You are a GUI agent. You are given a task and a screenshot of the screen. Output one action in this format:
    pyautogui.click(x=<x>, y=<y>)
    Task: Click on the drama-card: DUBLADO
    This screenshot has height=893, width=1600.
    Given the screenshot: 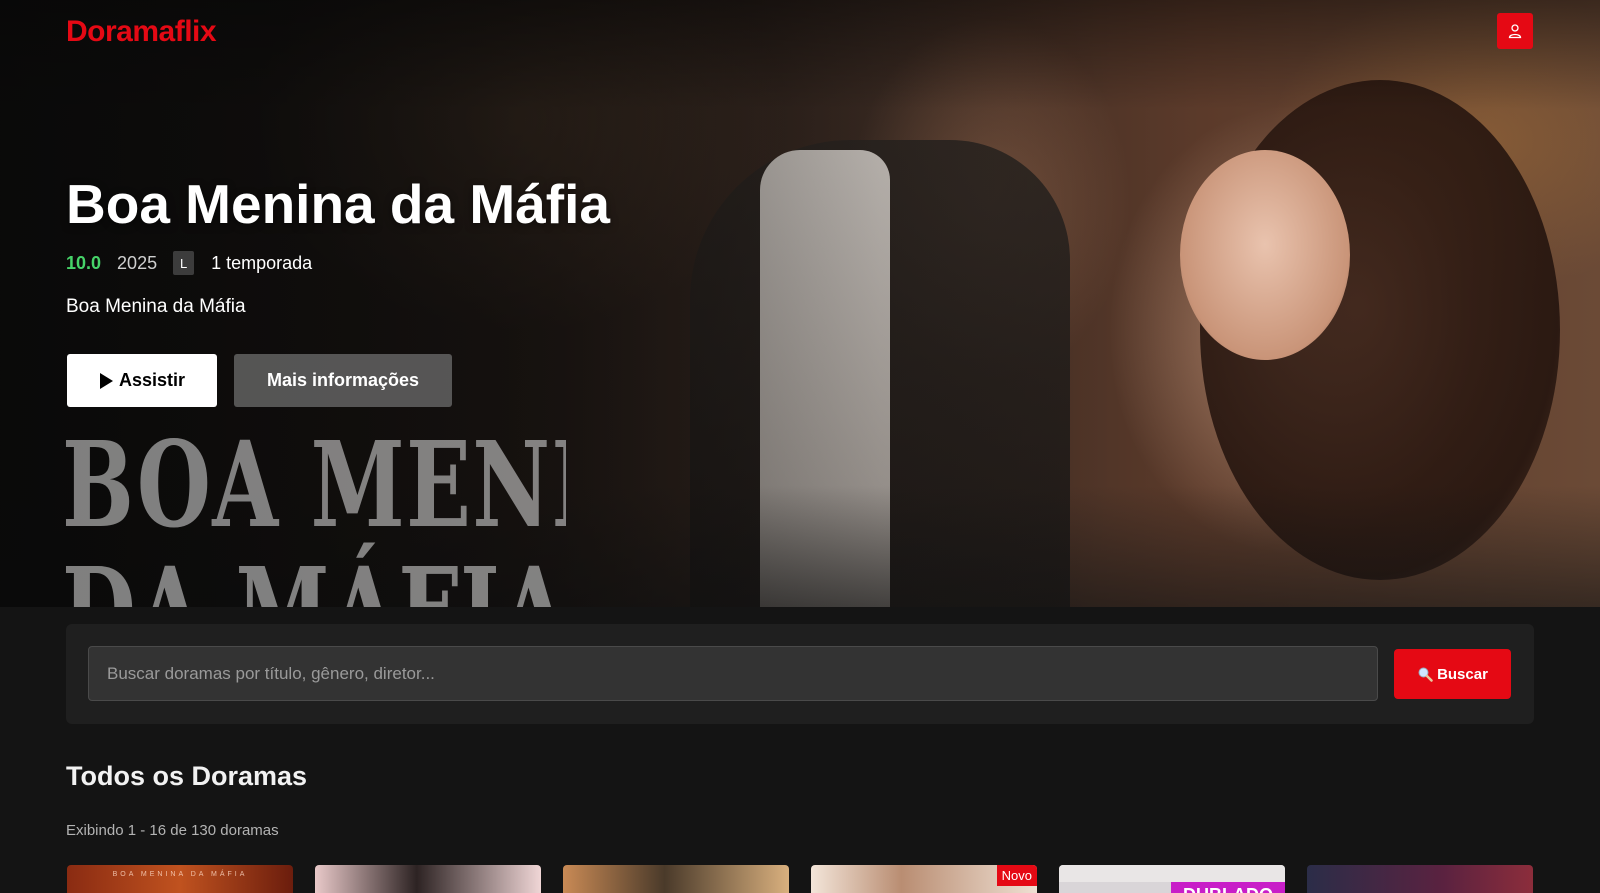 What is the action you would take?
    pyautogui.click(x=1172, y=879)
    